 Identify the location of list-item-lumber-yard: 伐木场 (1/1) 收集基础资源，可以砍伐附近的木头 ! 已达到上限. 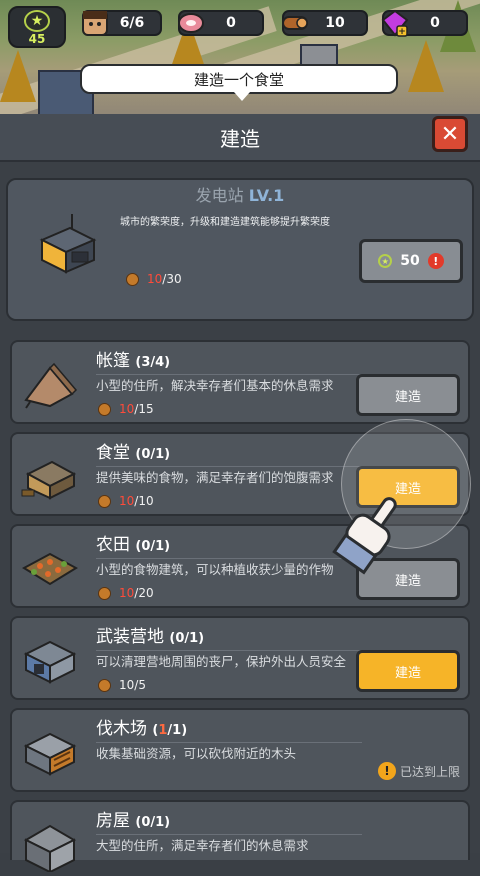
(240, 750).